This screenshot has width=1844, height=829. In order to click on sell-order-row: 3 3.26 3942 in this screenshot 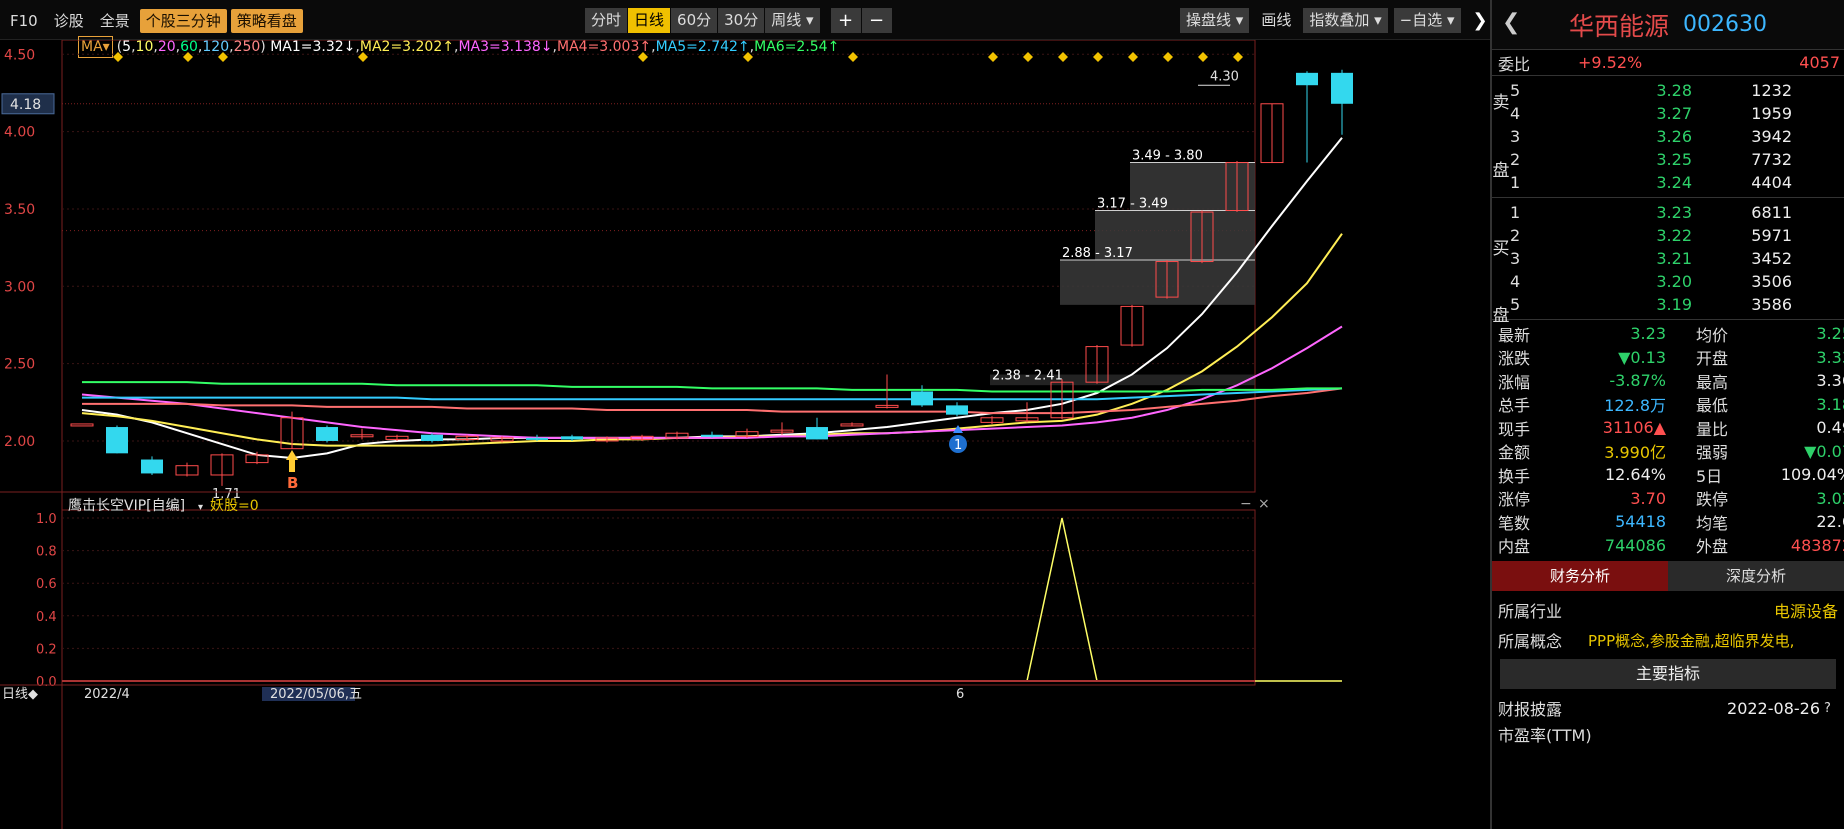, I will do `click(1668, 136)`.